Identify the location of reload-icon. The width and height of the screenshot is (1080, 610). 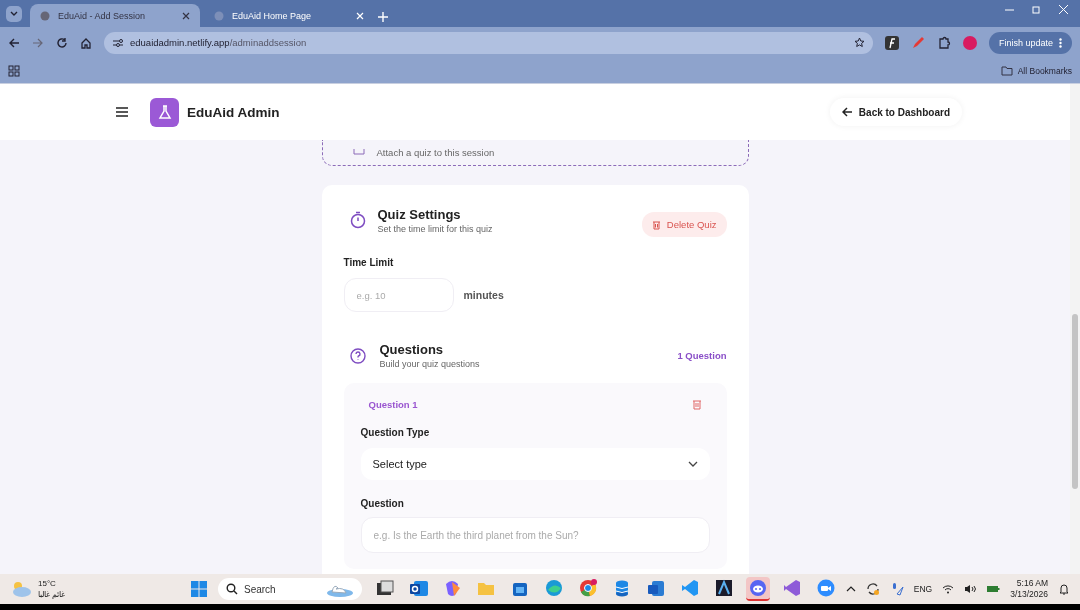
(62, 42).